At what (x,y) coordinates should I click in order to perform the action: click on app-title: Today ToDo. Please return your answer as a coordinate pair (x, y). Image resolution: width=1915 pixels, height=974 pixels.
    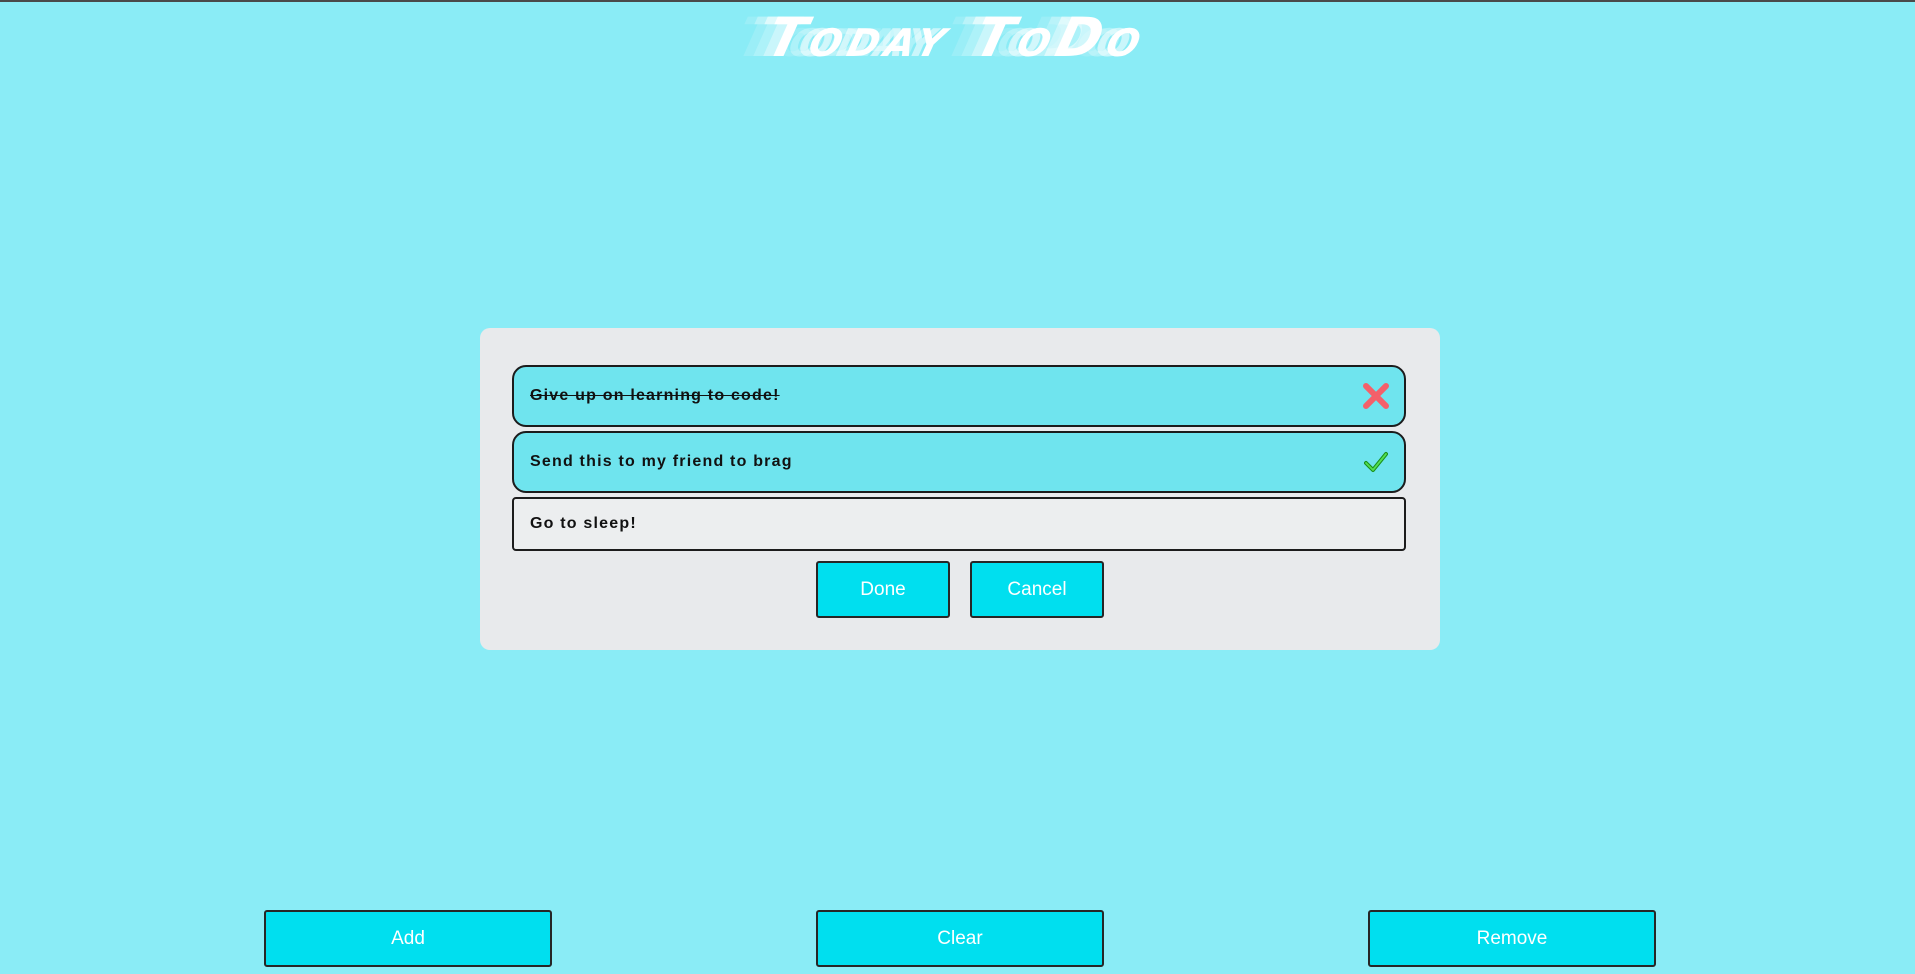
    Looking at the image, I should click on (957, 37).